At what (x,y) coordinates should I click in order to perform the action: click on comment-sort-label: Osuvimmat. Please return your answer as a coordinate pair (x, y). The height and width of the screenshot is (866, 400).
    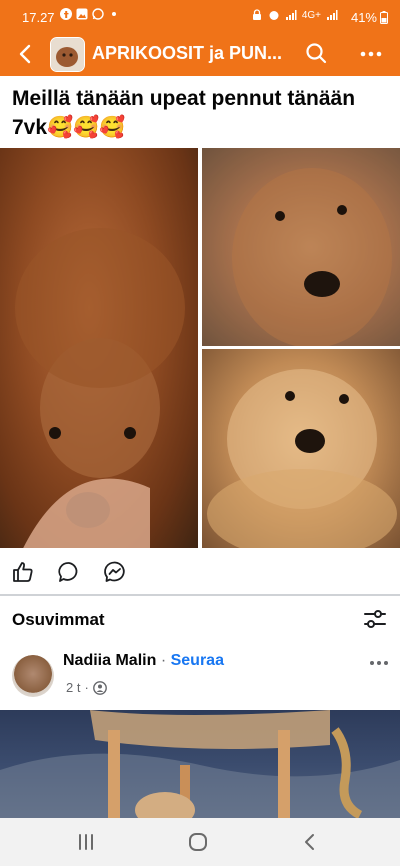
    Looking at the image, I should click on (58, 620).